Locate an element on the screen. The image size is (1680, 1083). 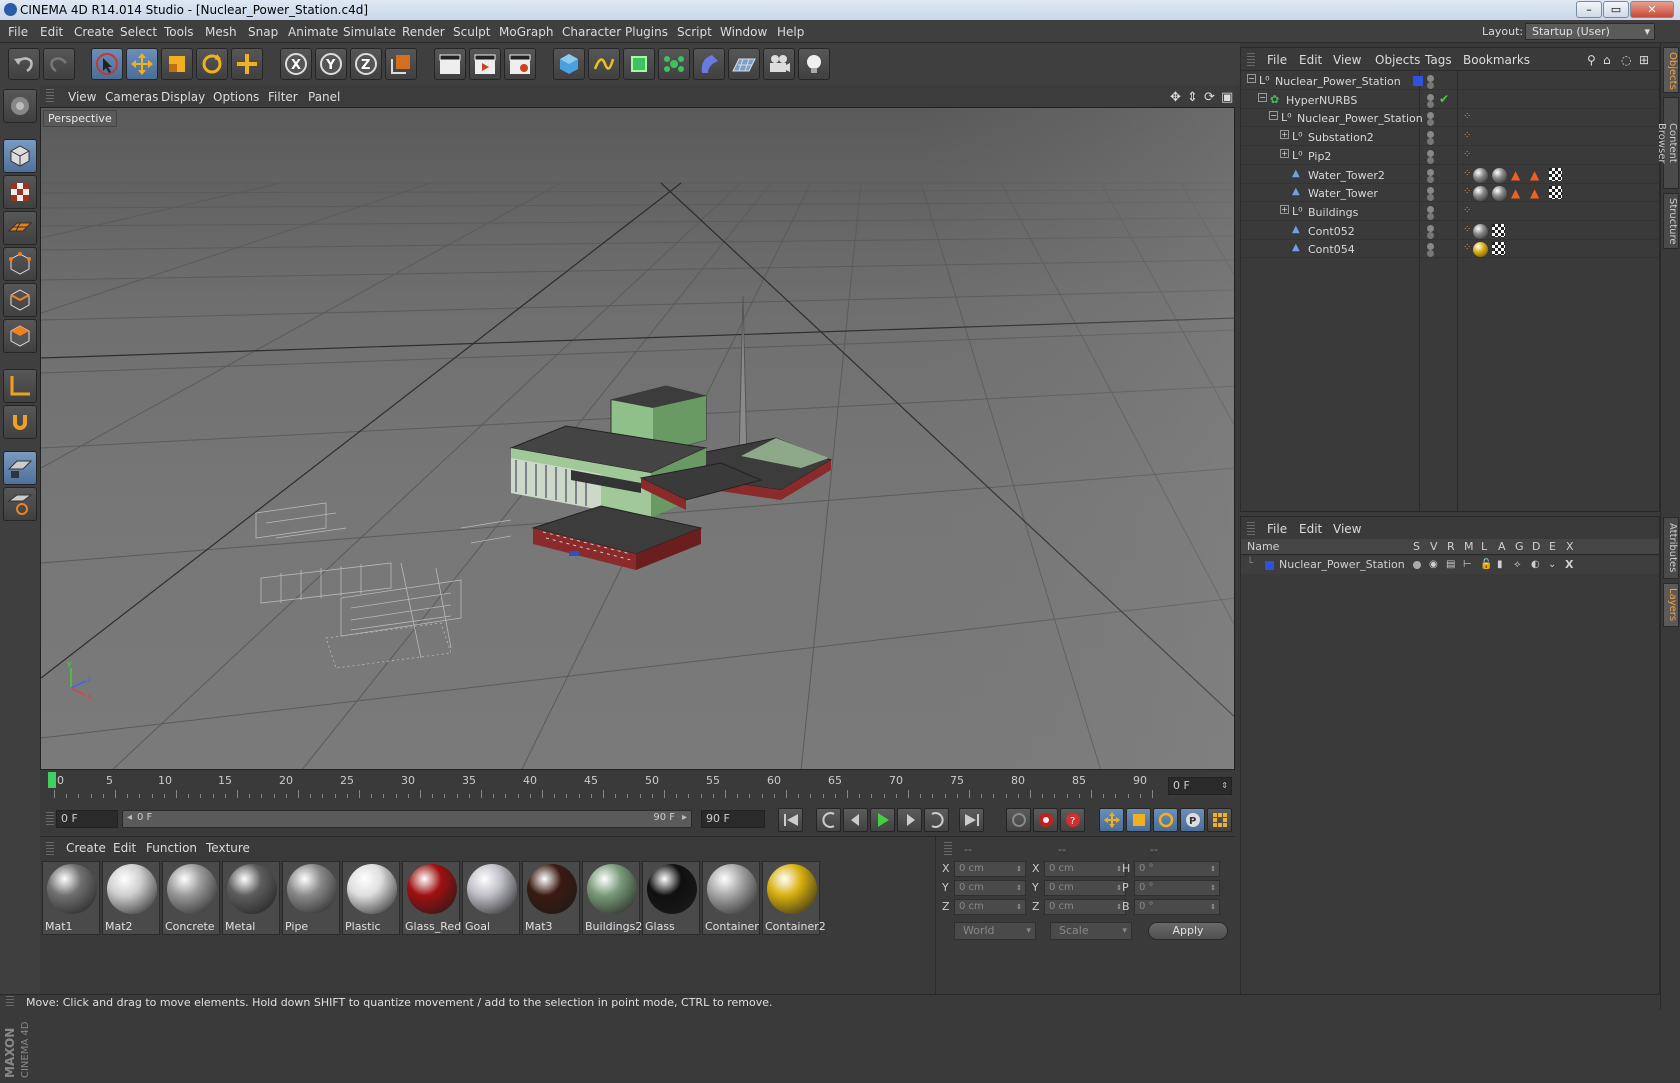
go-to-start-button is located at coordinates (790, 820).